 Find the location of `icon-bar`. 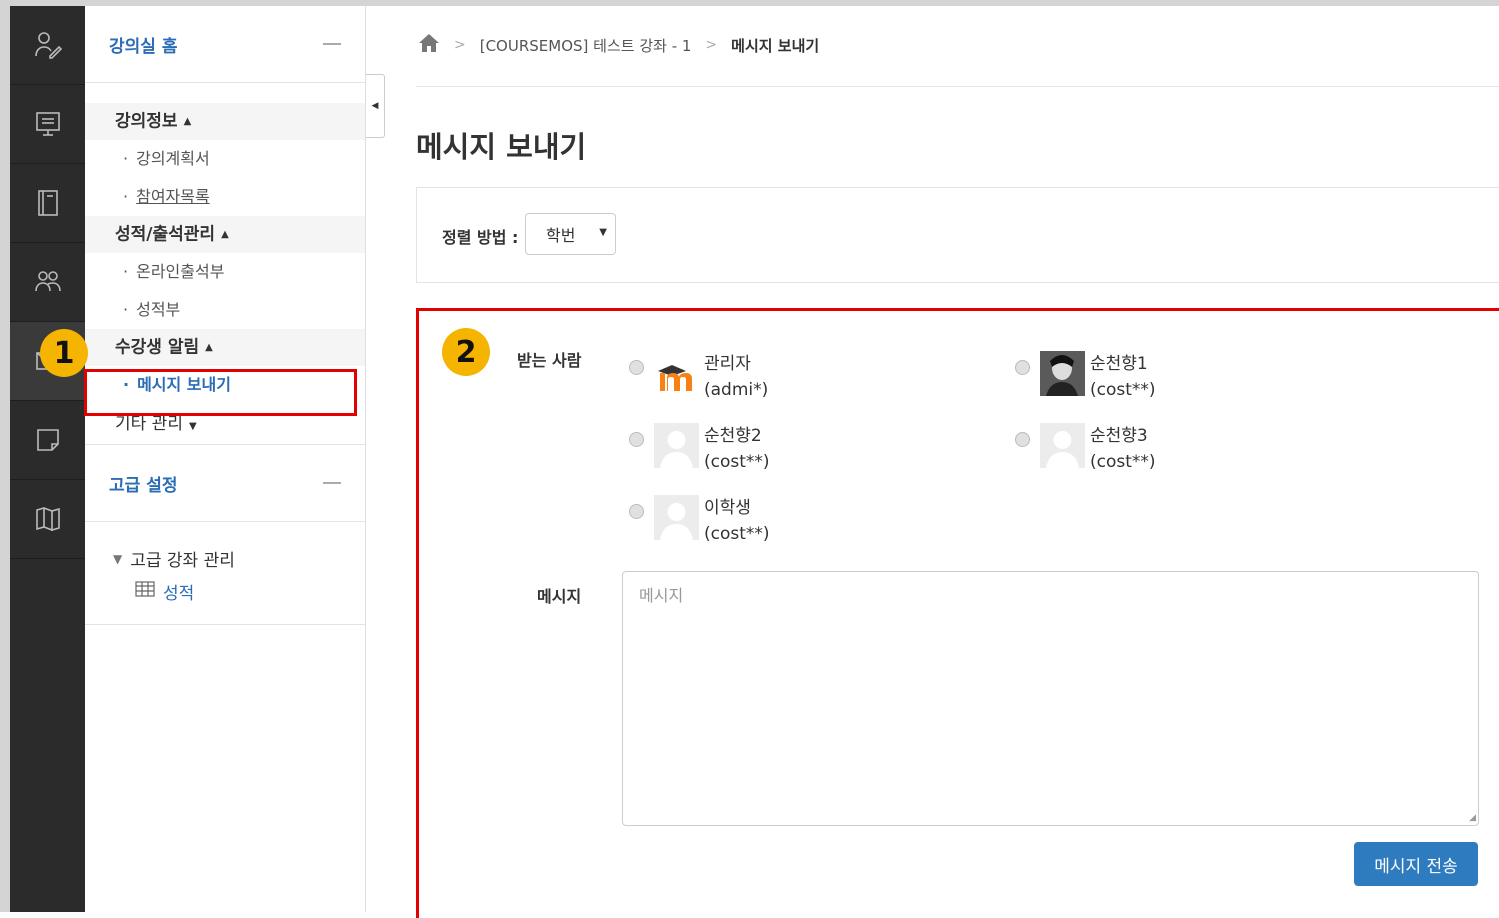

icon-bar is located at coordinates (47, 459).